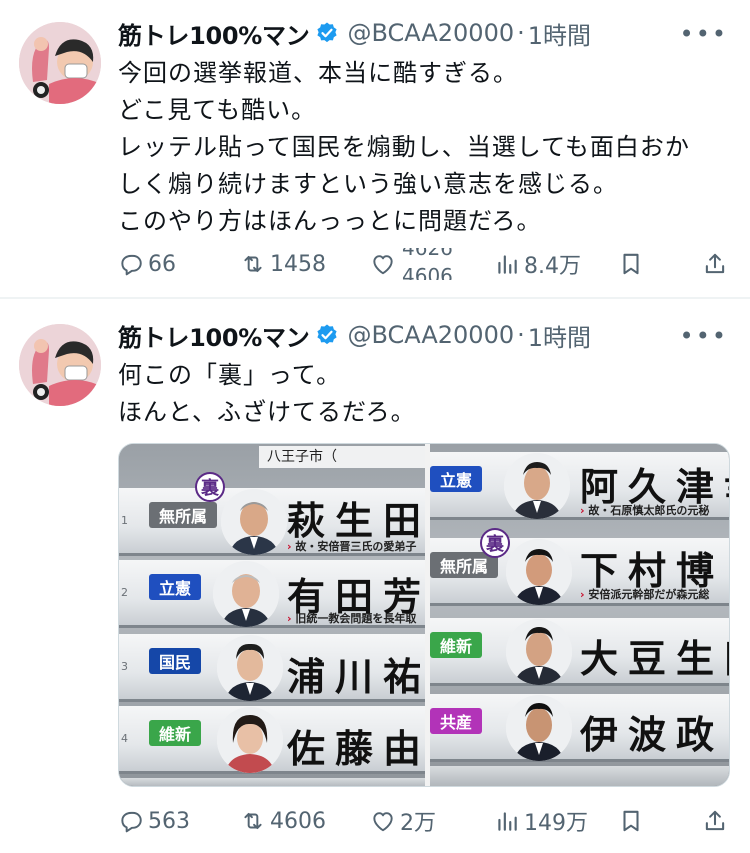 This screenshot has height=853, width=750. Describe the element at coordinates (456, 721) in the screenshot. I see `party-badge: 共産` at that location.